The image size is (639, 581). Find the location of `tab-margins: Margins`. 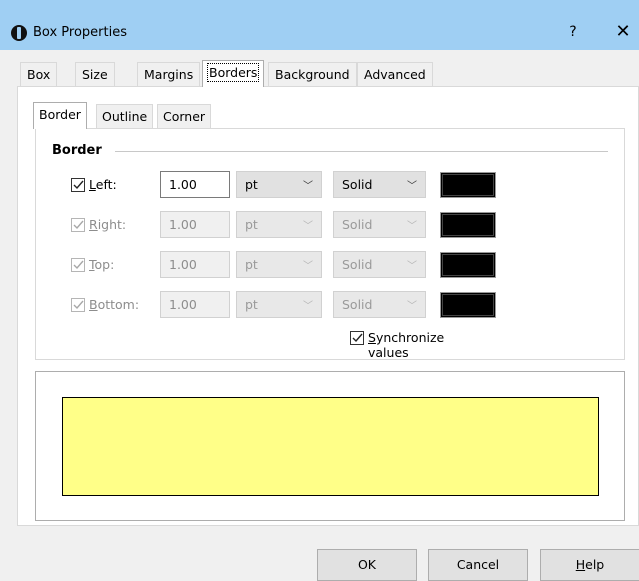

tab-margins: Margins is located at coordinates (169, 74).